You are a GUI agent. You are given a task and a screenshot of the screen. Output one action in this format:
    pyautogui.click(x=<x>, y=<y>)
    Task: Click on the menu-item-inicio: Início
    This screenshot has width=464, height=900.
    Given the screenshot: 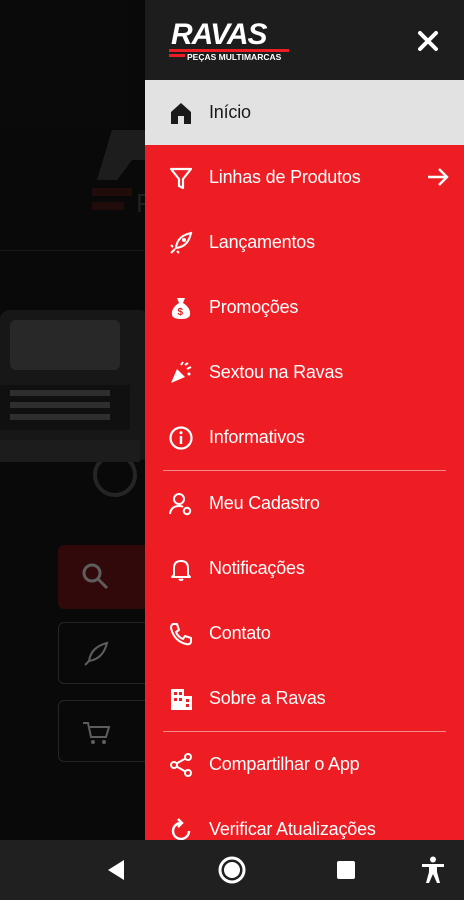 What is the action you would take?
    pyautogui.click(x=304, y=112)
    